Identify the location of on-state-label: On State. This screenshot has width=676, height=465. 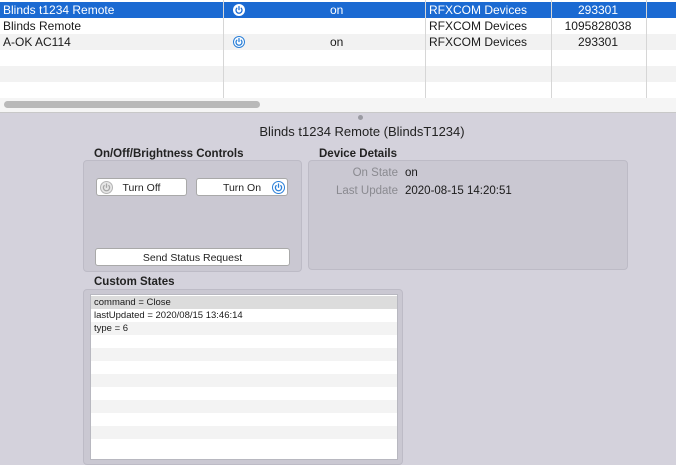
(375, 173).